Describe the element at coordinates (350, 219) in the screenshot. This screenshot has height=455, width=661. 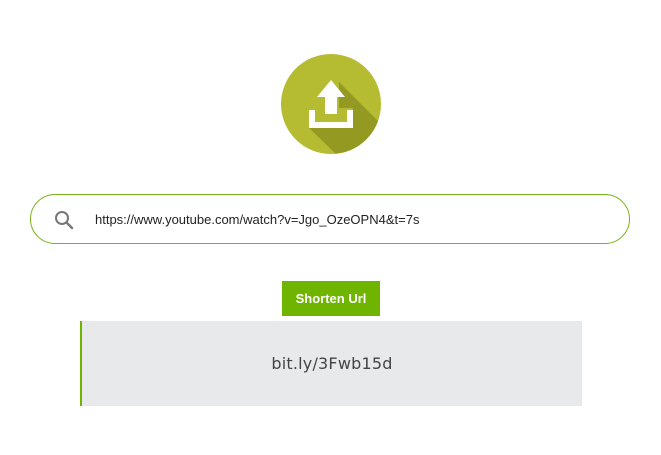
I see `url-input` at that location.